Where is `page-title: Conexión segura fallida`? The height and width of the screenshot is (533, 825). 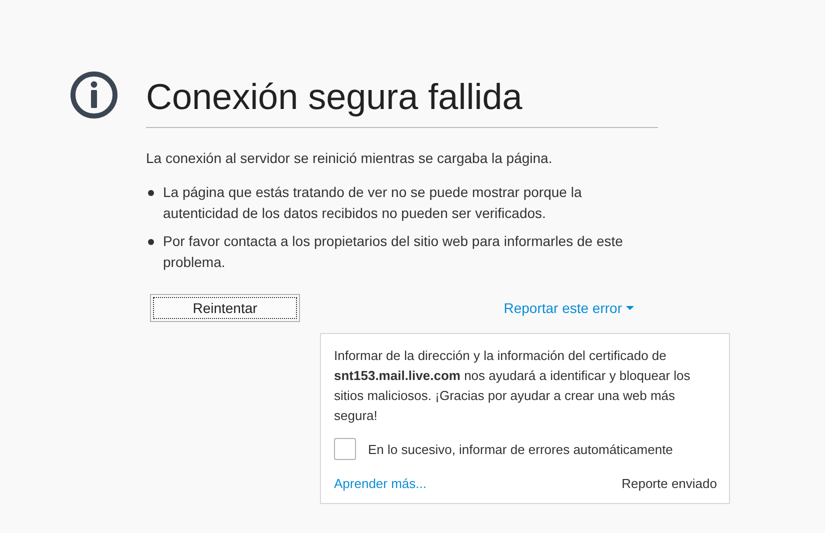
page-title: Conexión segura fallida is located at coordinates (402, 101).